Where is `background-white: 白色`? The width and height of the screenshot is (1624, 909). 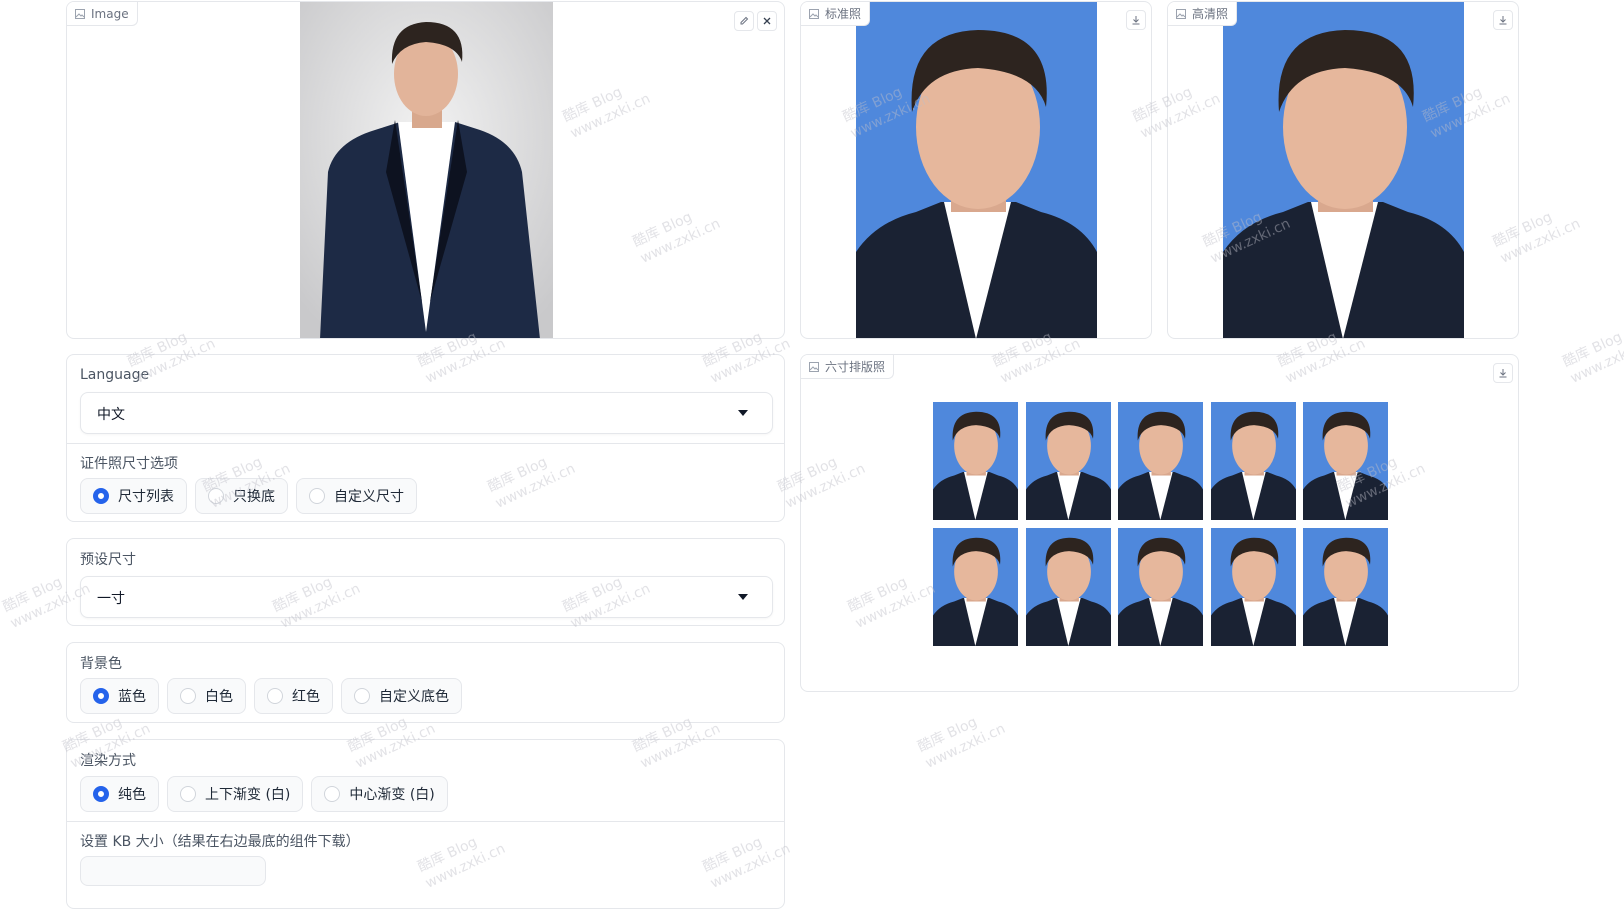
background-white: 白色 is located at coordinates (206, 696).